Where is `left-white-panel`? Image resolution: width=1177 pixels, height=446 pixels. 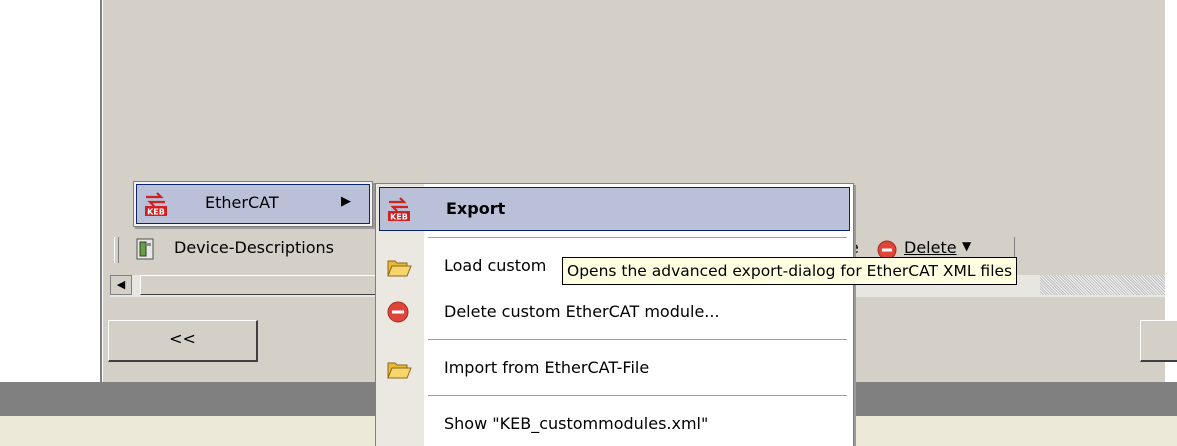
left-white-panel is located at coordinates (50, 191).